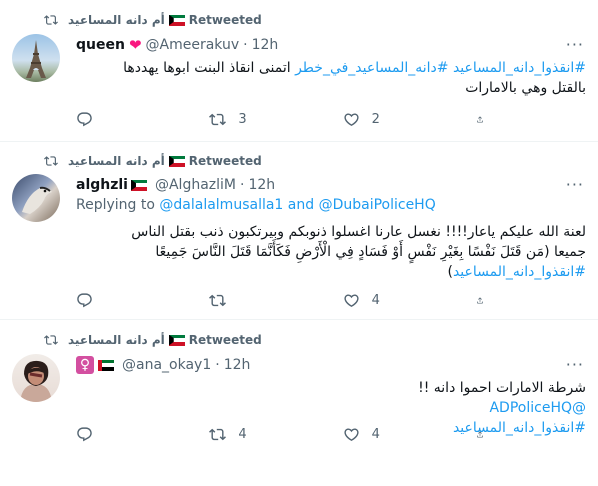 This screenshot has width=598, height=486. I want to click on text-line: شرطة الامارات احموا دانه !!, so click(502, 388).